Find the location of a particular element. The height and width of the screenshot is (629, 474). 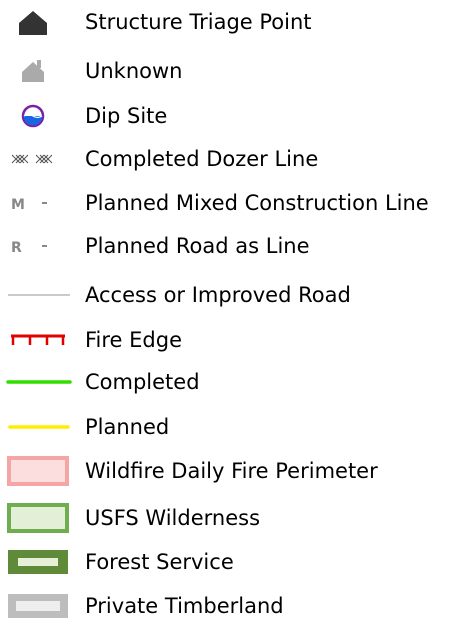

legend-item-planned-road-as-line: R Planned Road as Line is located at coordinates (237, 246).